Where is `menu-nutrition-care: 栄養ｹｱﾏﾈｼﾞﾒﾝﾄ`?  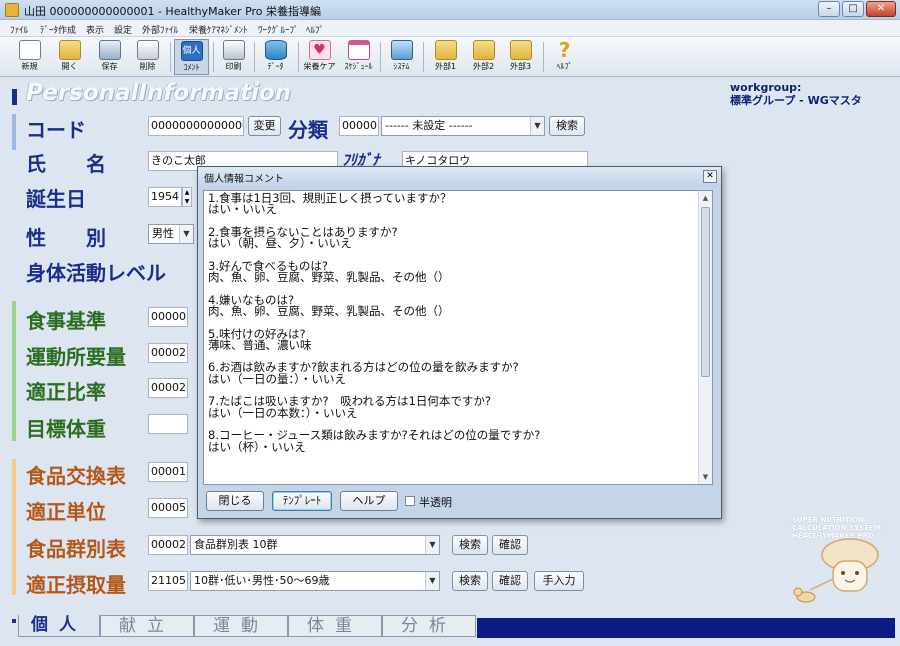
menu-nutrition-care: 栄養ｹｱﾏﾈｼﾞﾒﾝﾄ is located at coordinates (218, 29).